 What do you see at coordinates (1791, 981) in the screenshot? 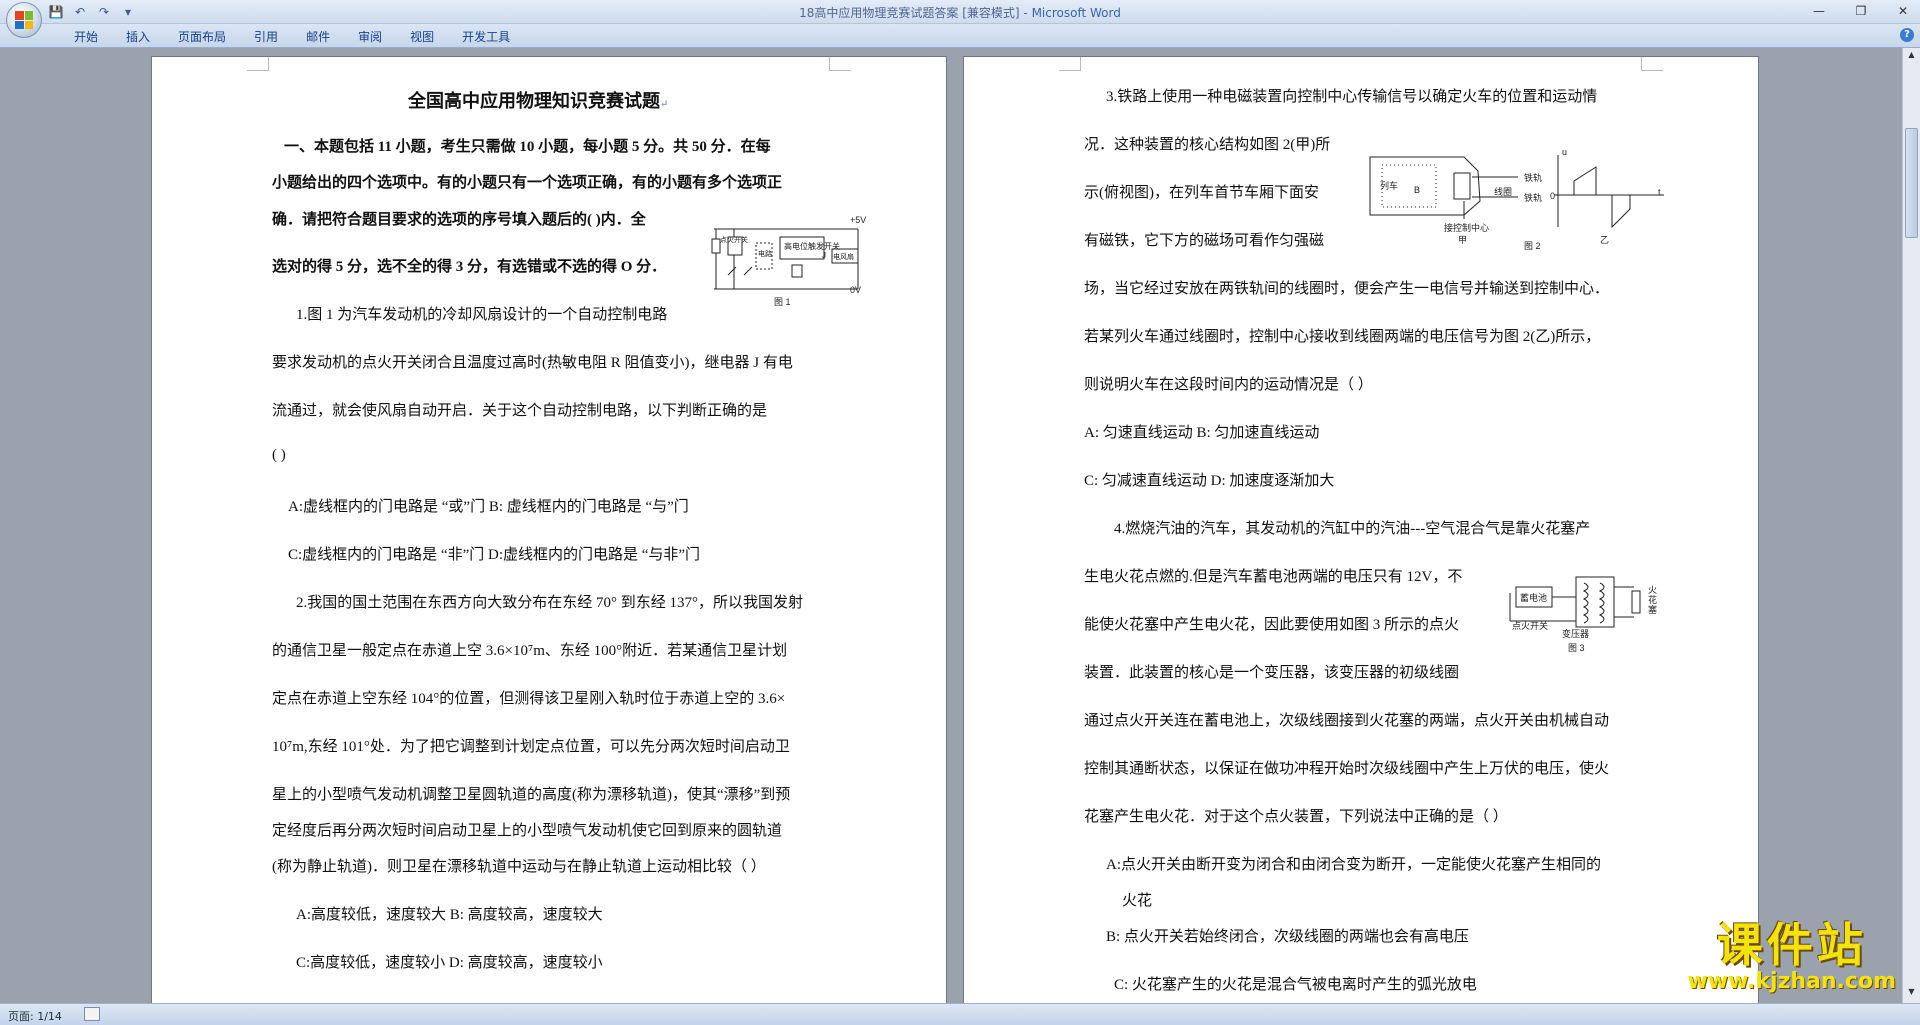
I see `watermark-url: www.kjzhan.com` at bounding box center [1791, 981].